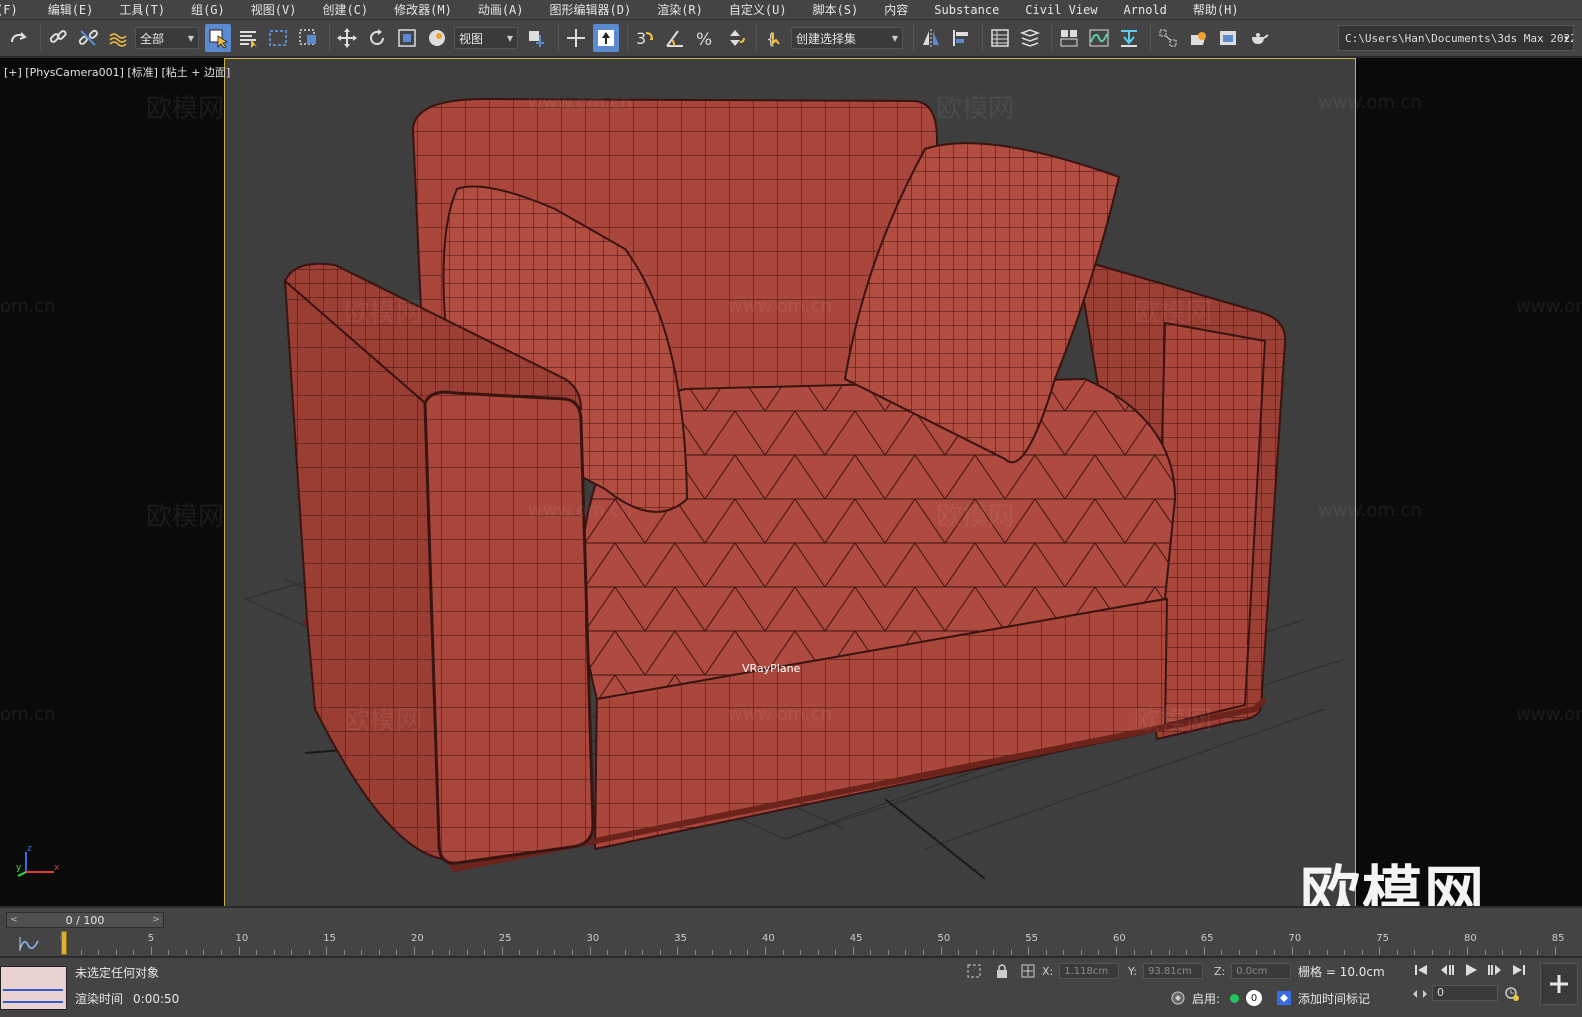 The width and height of the screenshot is (1582, 1017). Describe the element at coordinates (274, 9) in the screenshot. I see `menu-item: 视图(V)` at that location.